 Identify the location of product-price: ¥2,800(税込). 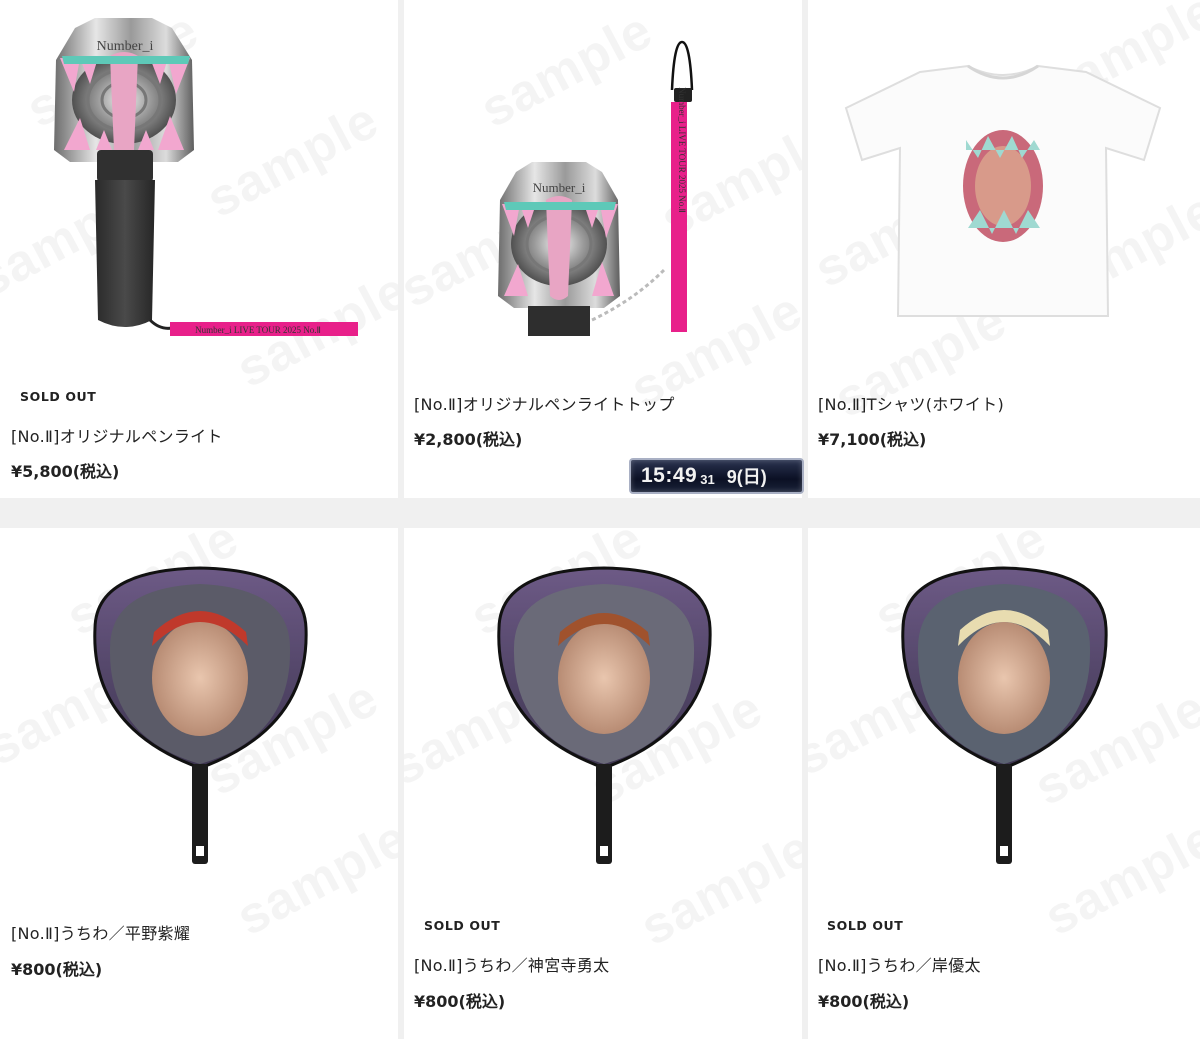
(468, 439).